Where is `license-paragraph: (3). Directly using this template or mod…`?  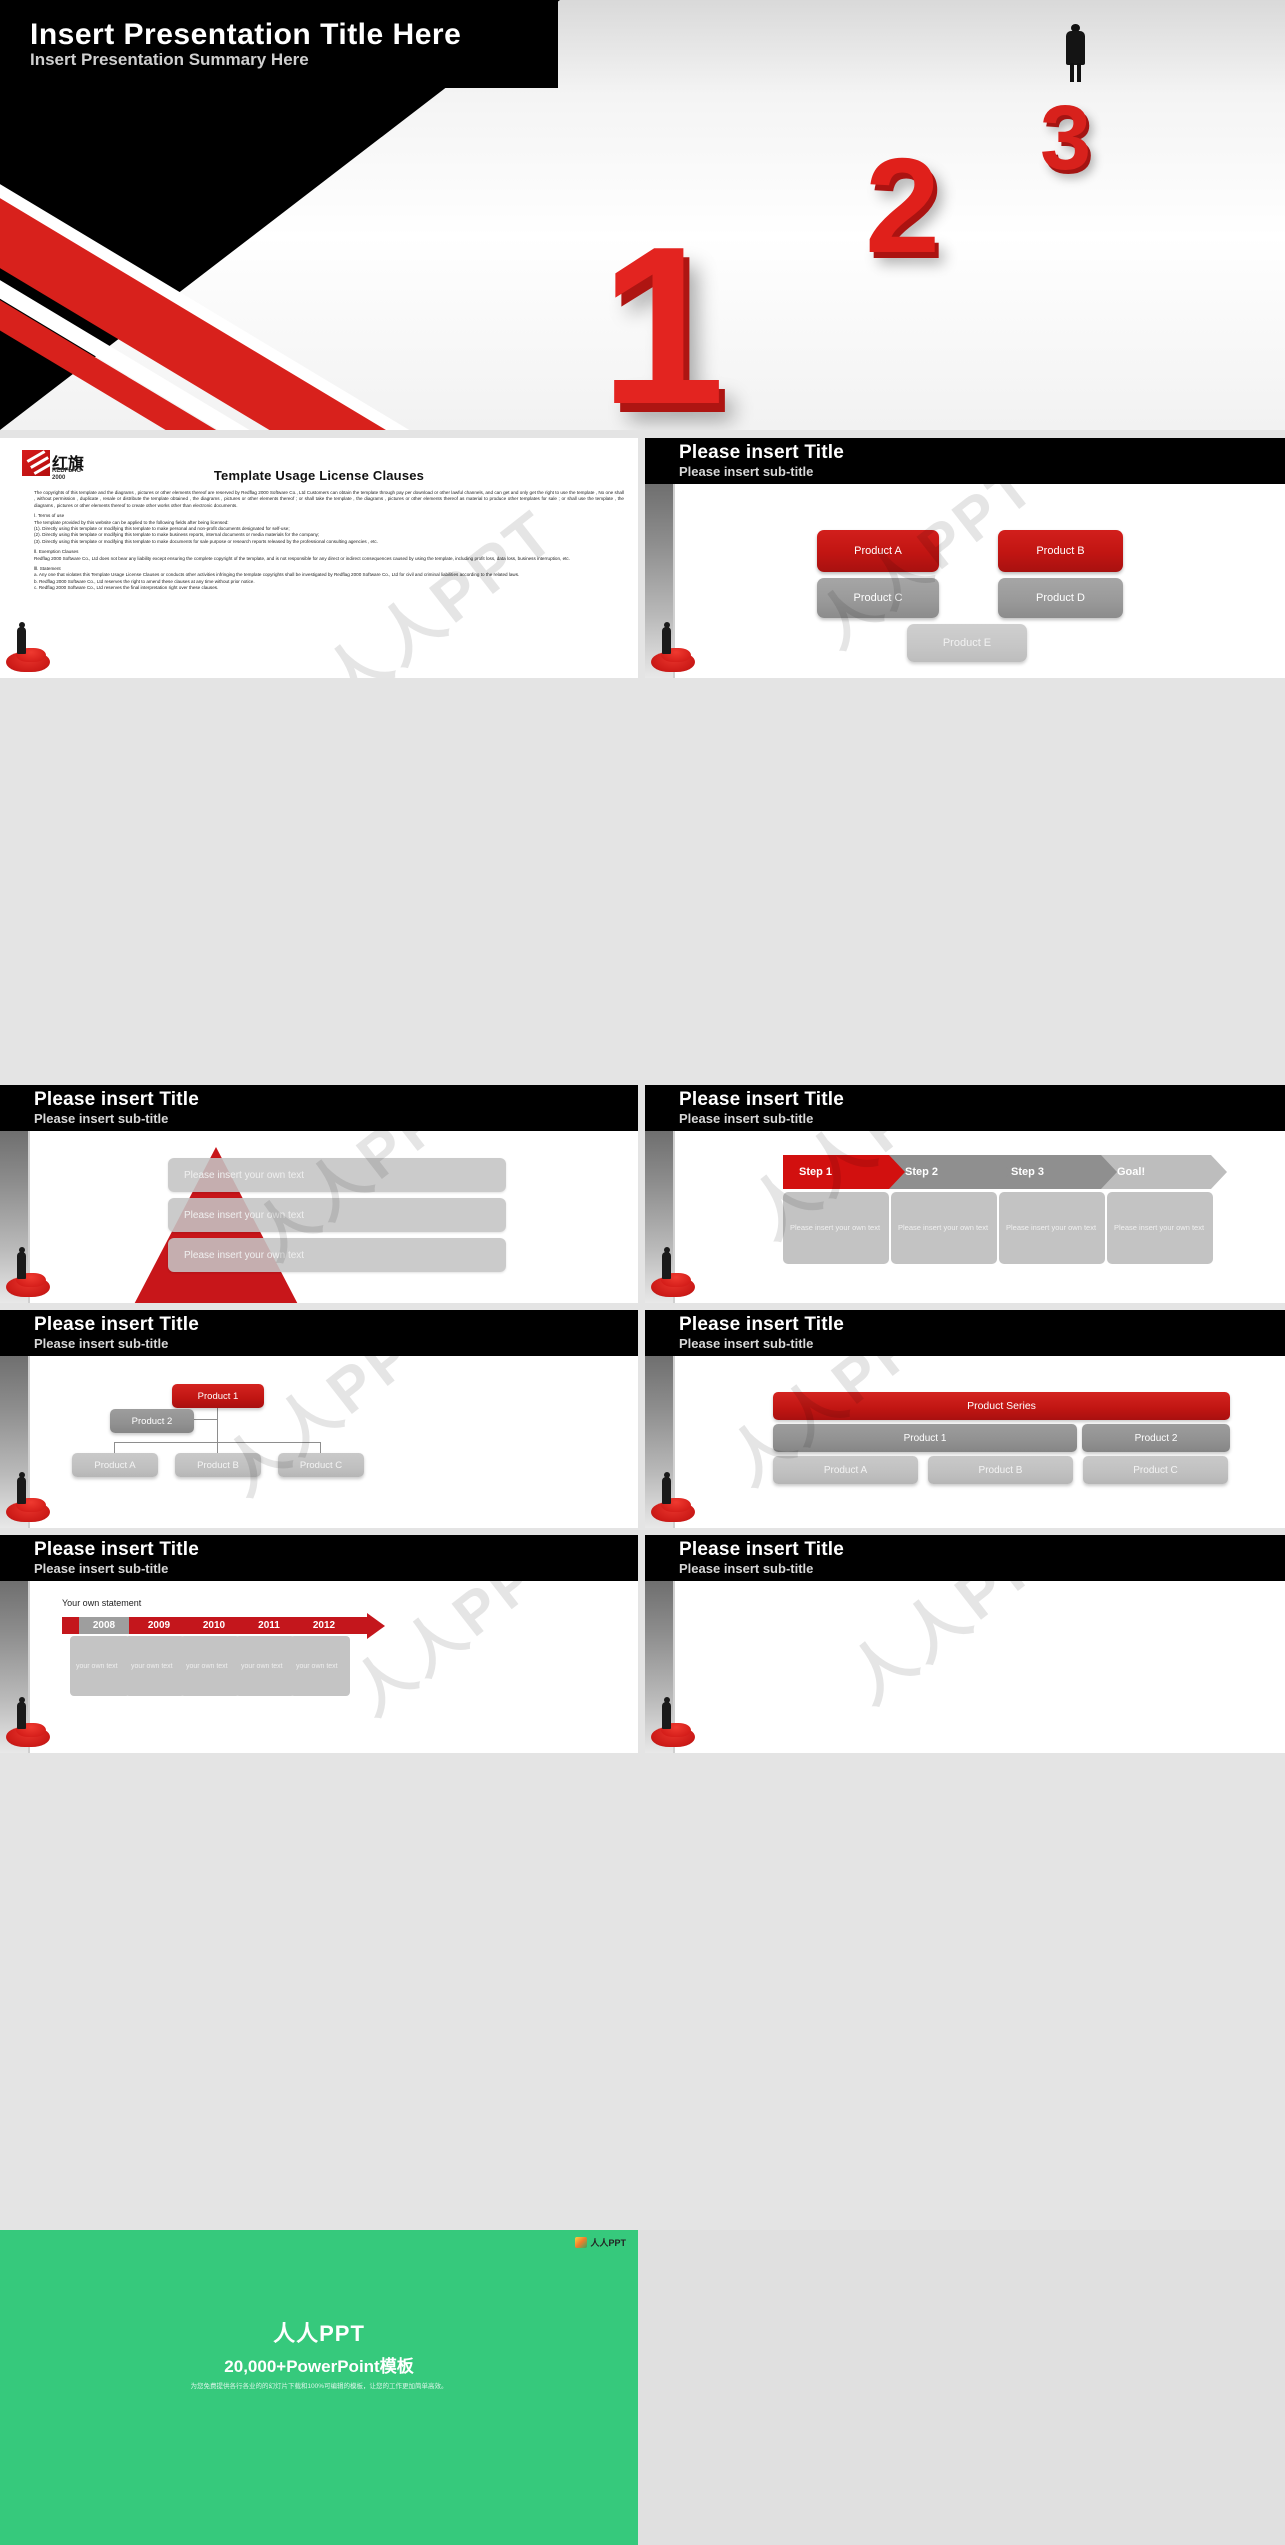
license-paragraph: (3). Directly using this template or mod… is located at coordinates (206, 541).